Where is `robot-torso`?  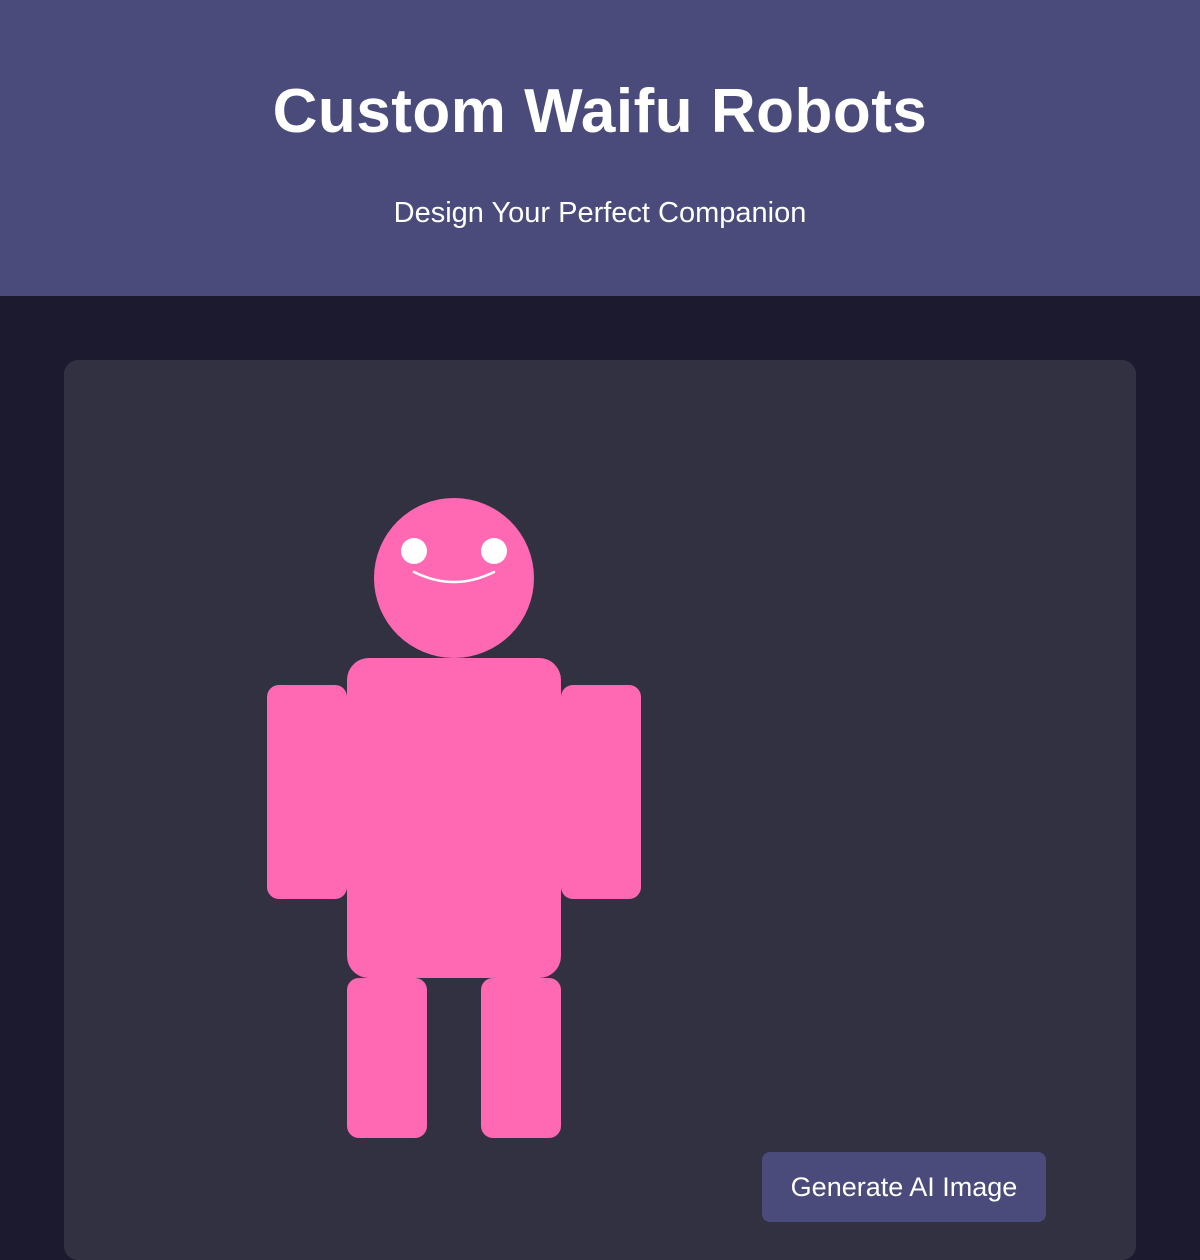 robot-torso is located at coordinates (454, 818).